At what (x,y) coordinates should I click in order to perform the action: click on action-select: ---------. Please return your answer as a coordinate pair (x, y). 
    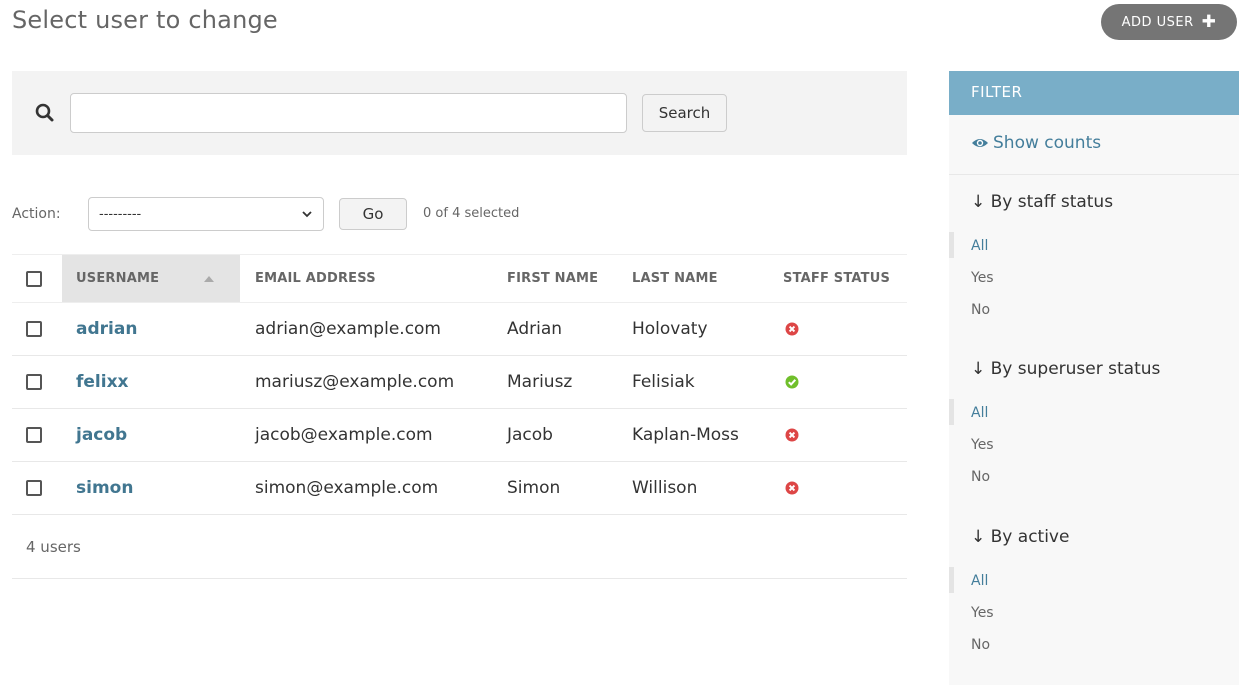
    Looking at the image, I should click on (206, 214).